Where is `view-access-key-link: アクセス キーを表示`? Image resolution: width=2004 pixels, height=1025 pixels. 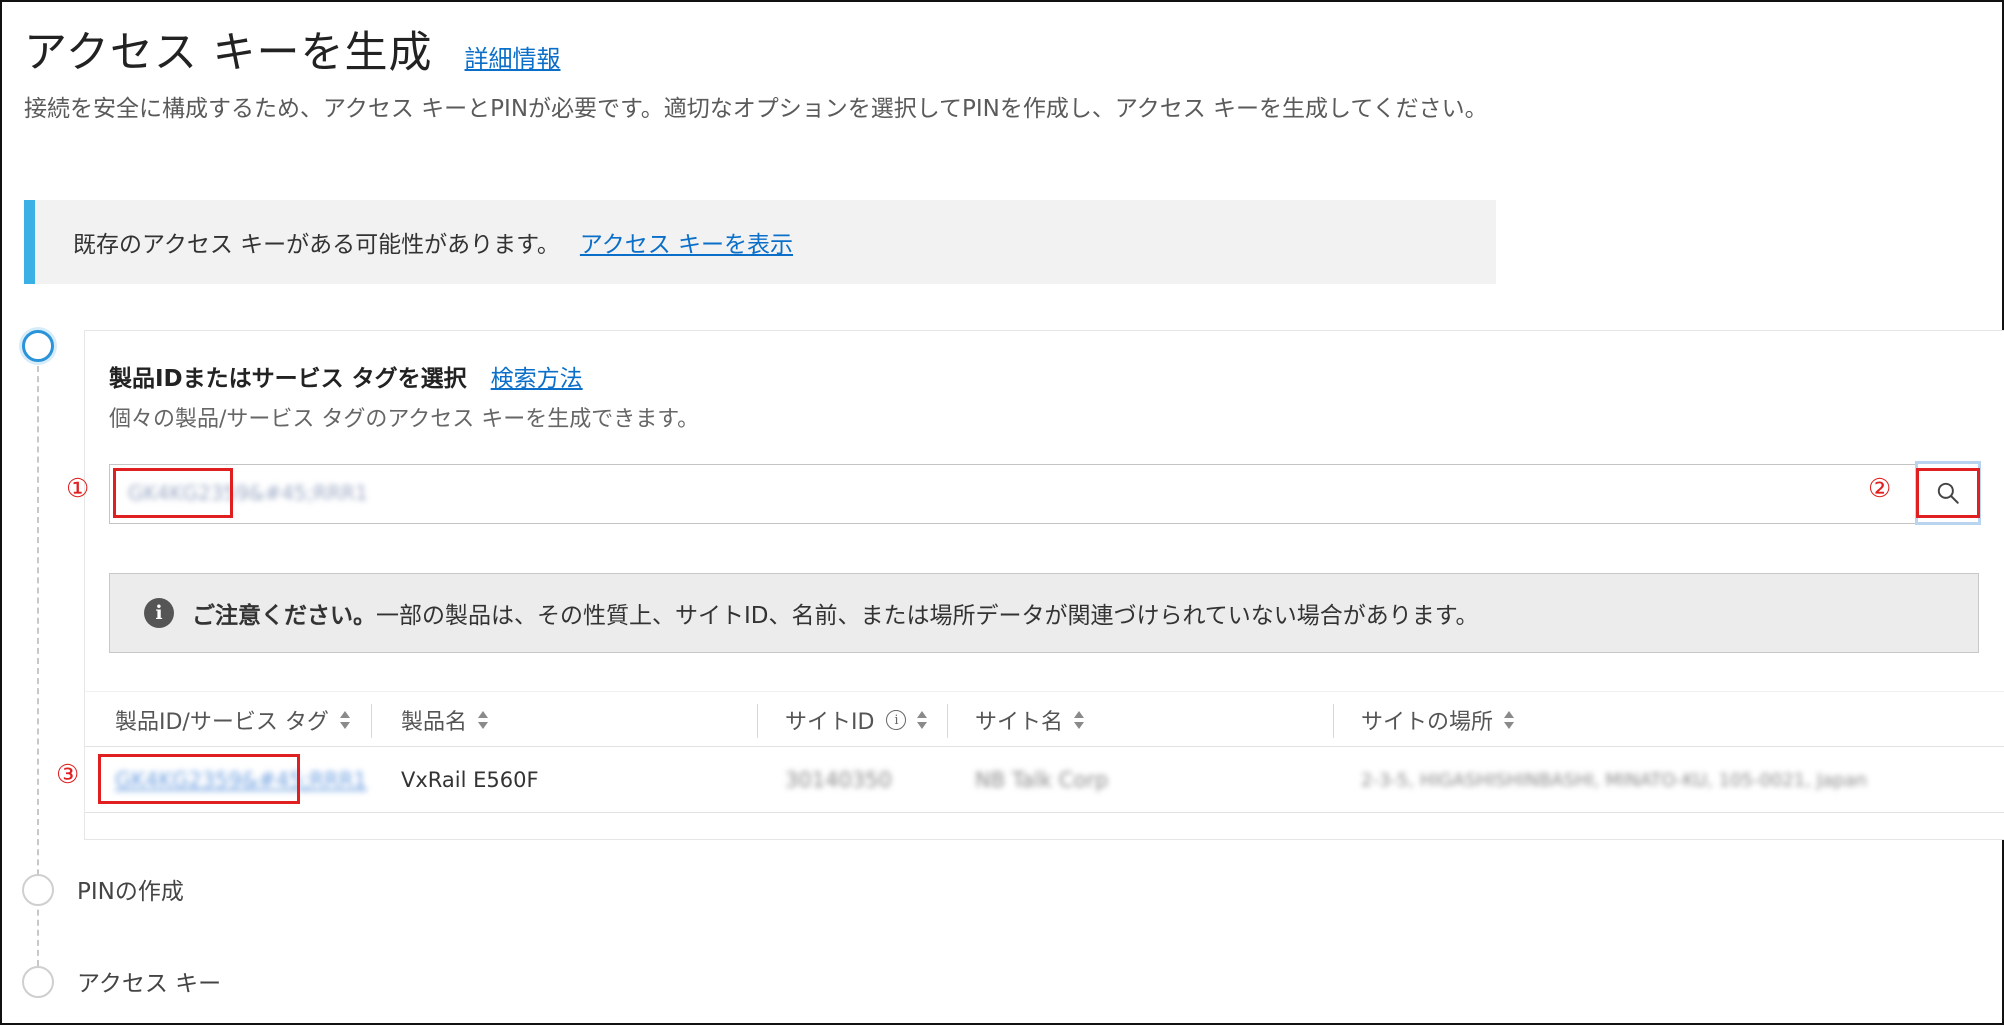 view-access-key-link: アクセス キーを表示 is located at coordinates (686, 242).